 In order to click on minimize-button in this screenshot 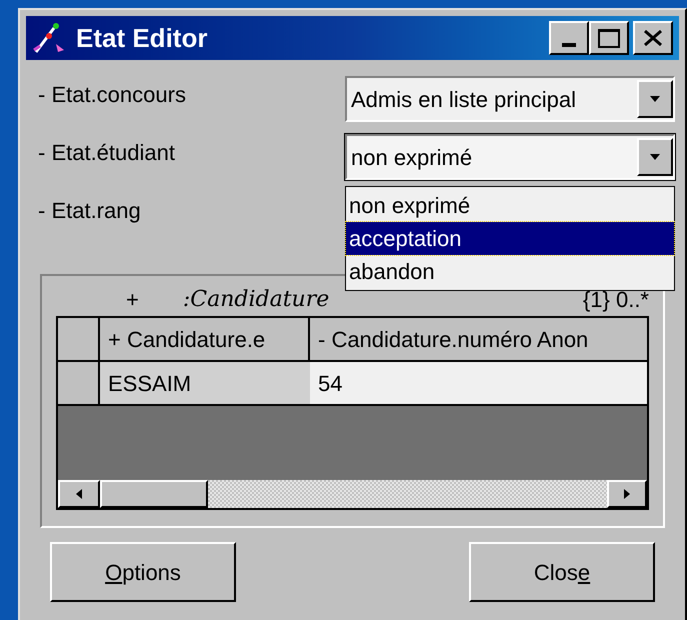, I will do `click(569, 38)`.